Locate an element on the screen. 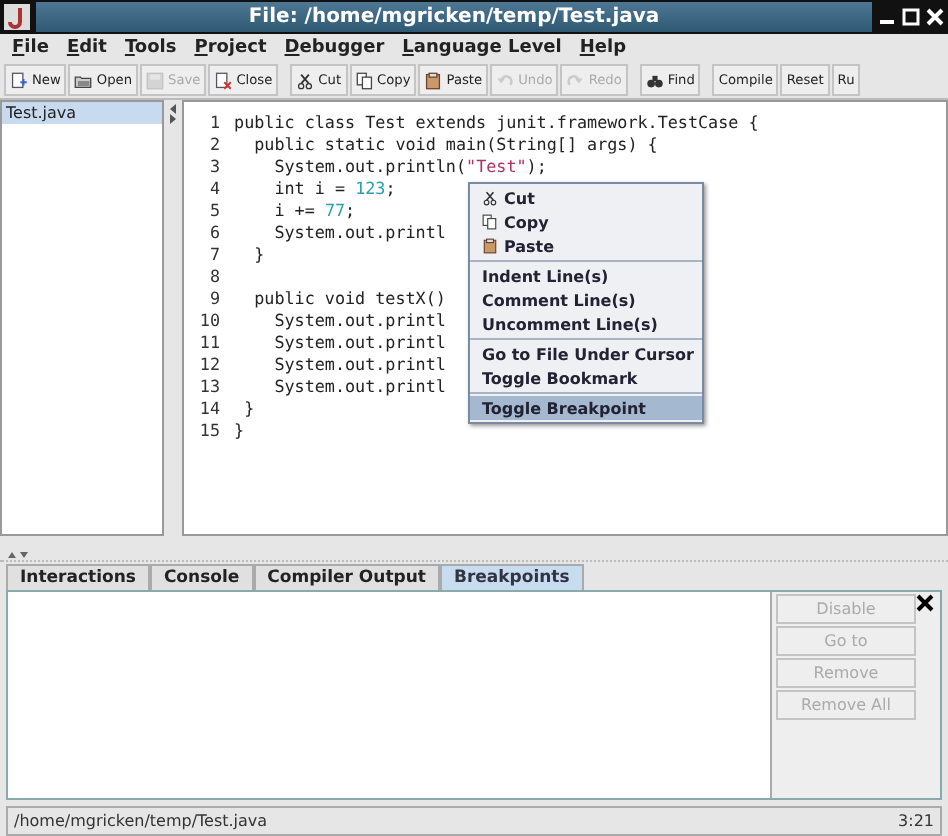  line-number: 14 is located at coordinates (209, 409).